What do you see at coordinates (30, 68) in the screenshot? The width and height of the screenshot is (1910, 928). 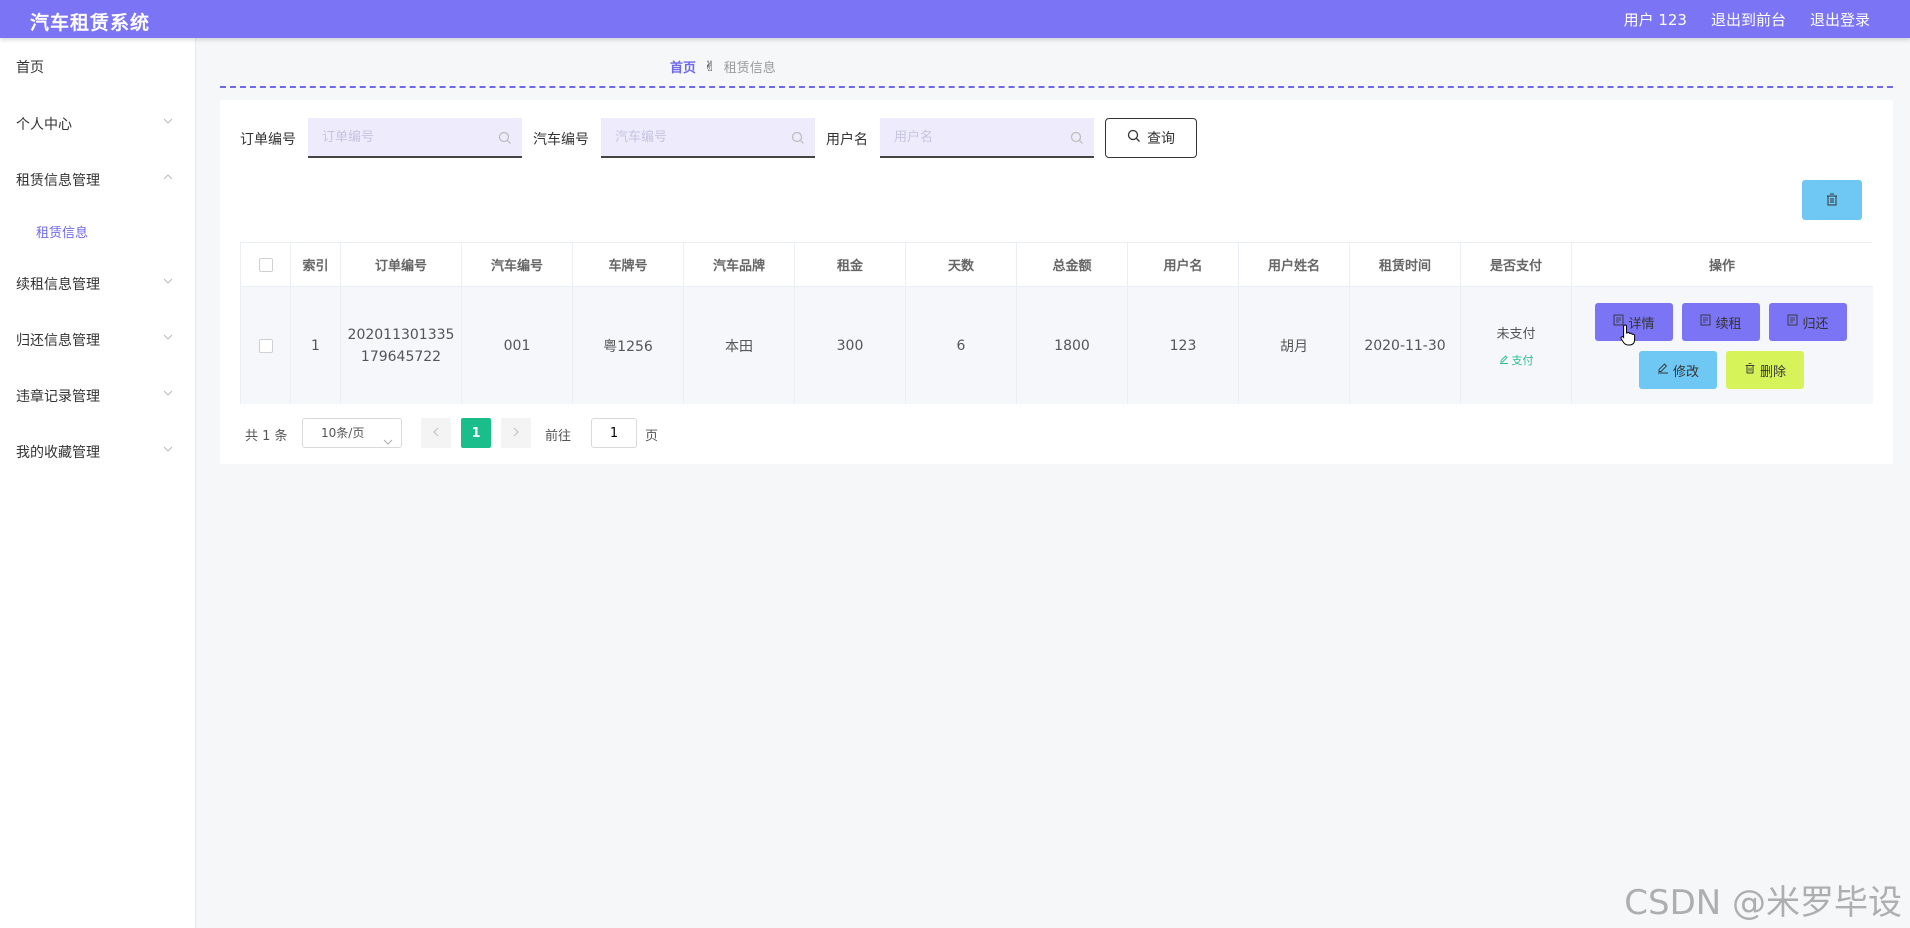 I see `sidebar-item-label: 首页` at bounding box center [30, 68].